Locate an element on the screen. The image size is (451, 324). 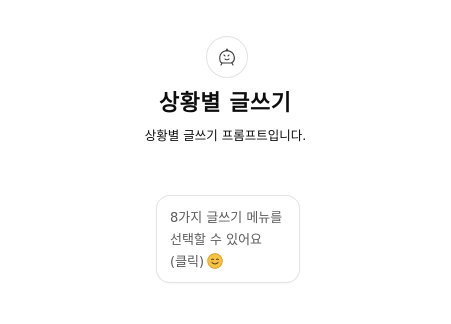
conversation-starter-label: 8가지 글쓰기 메뉴를 선택할 수 있어요 (클릭) is located at coordinates (226, 240).